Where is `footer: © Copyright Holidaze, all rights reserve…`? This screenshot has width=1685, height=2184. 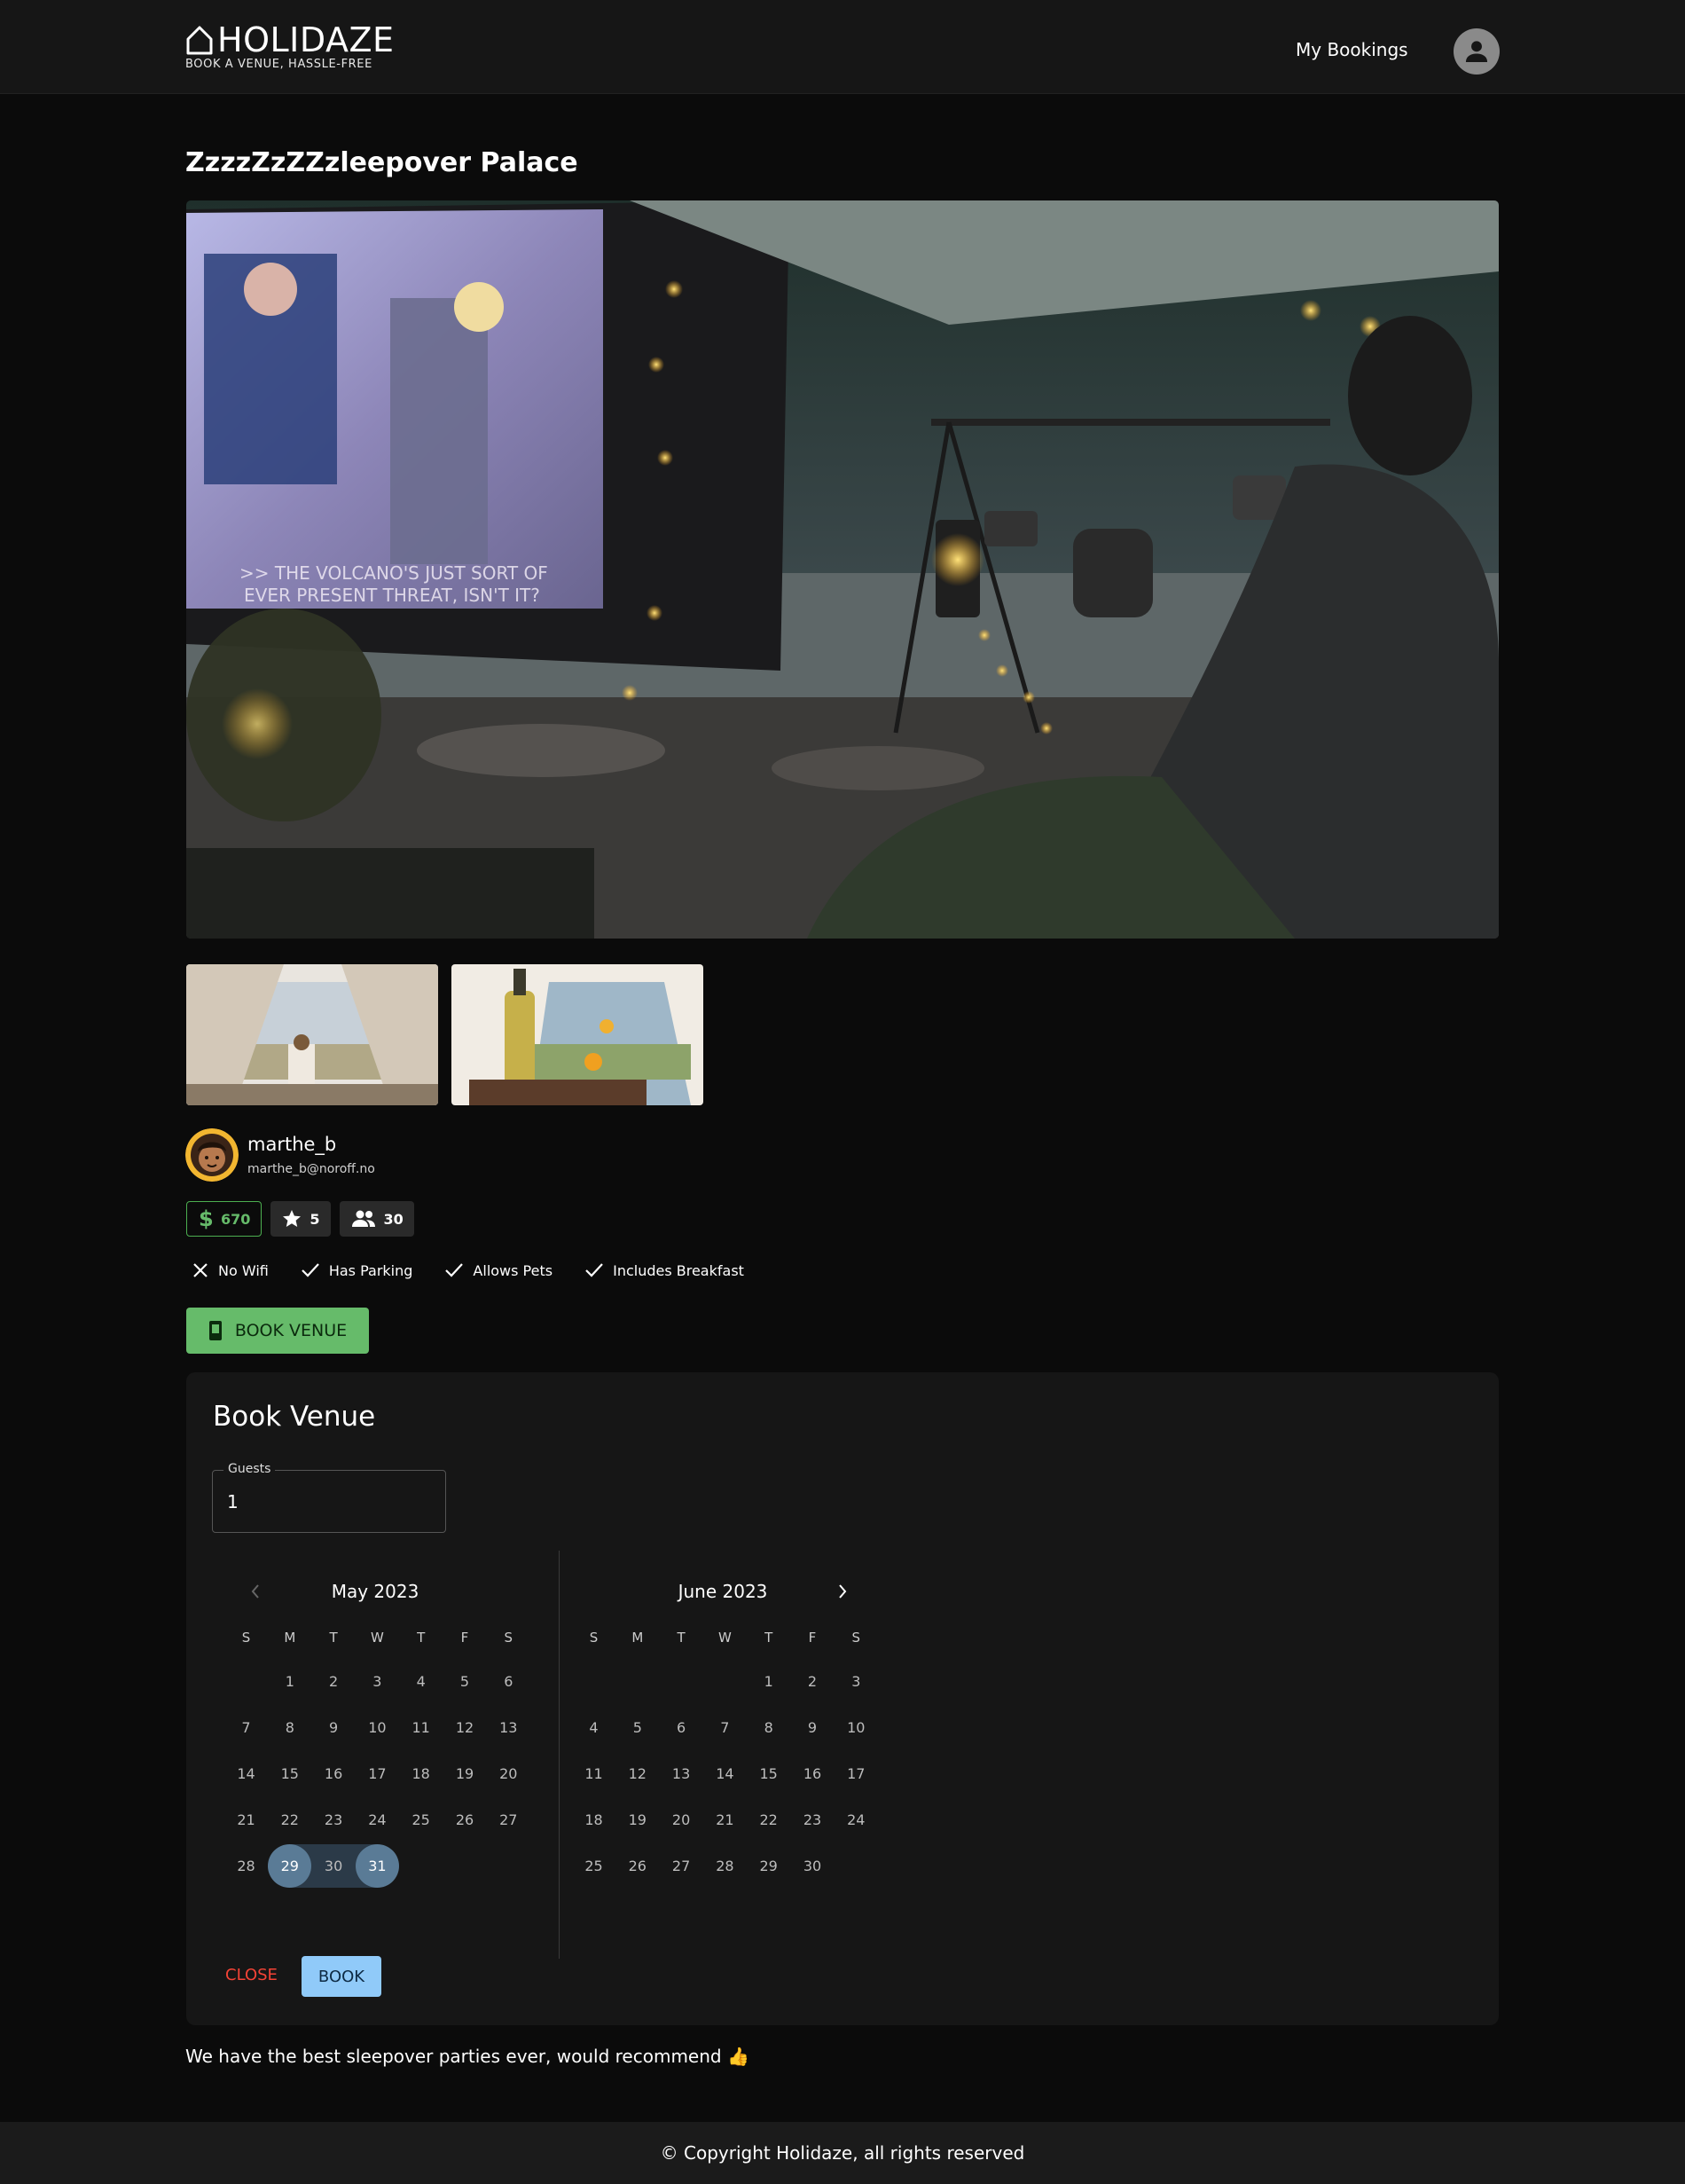 footer: © Copyright Holidaze, all rights reserve… is located at coordinates (843, 2153).